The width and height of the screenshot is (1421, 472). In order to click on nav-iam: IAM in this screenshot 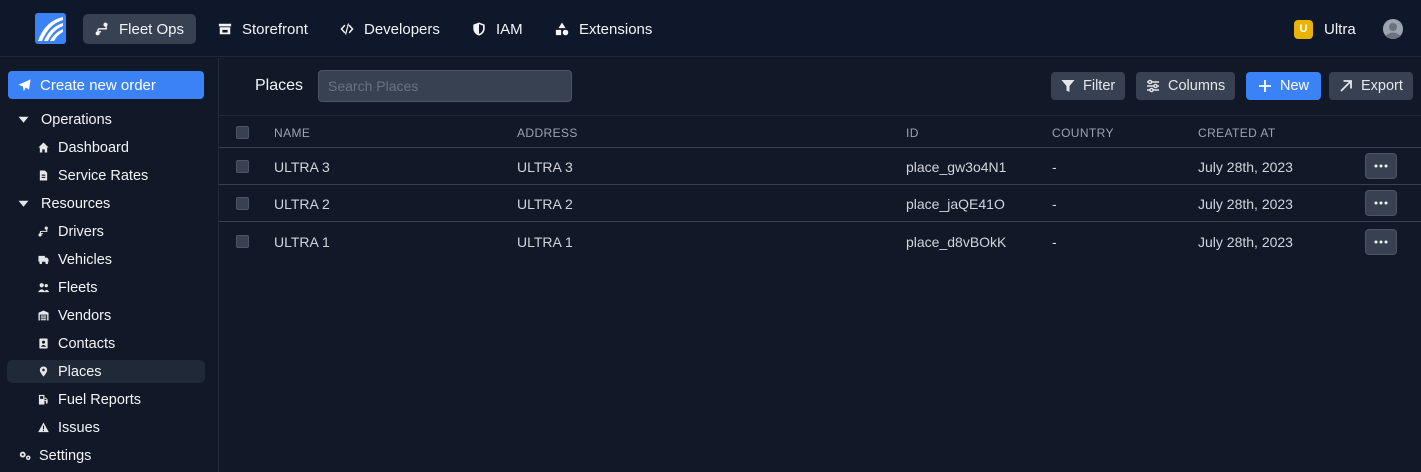, I will do `click(497, 29)`.